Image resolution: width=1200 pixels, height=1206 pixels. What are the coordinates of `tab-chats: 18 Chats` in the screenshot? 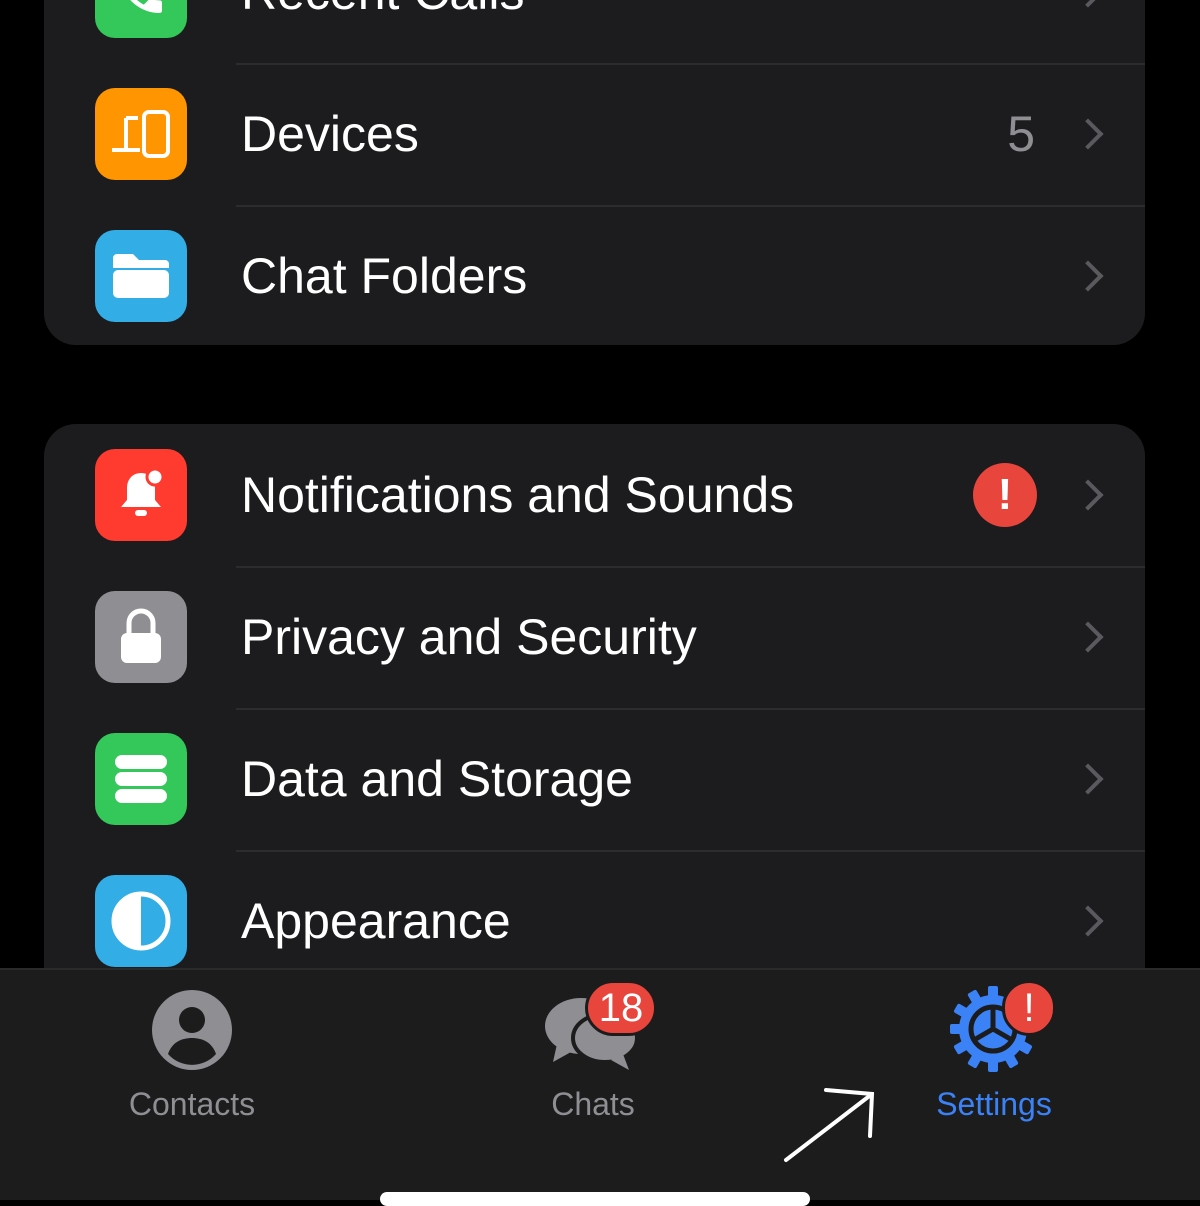 It's located at (593, 1050).